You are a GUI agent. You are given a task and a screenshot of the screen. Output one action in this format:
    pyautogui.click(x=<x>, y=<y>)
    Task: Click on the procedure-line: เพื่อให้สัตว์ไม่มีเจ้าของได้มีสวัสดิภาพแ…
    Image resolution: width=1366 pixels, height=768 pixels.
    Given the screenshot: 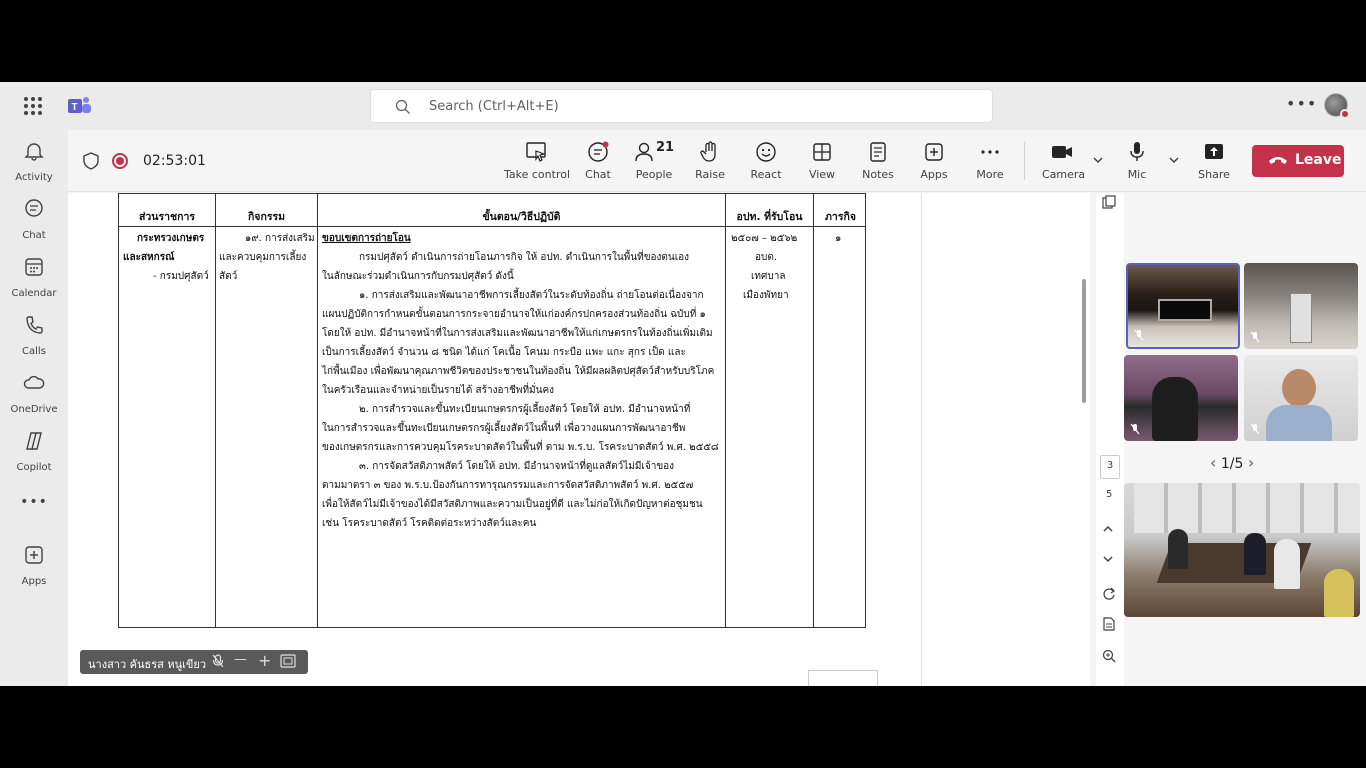 What is the action you would take?
    pyautogui.click(x=512, y=504)
    